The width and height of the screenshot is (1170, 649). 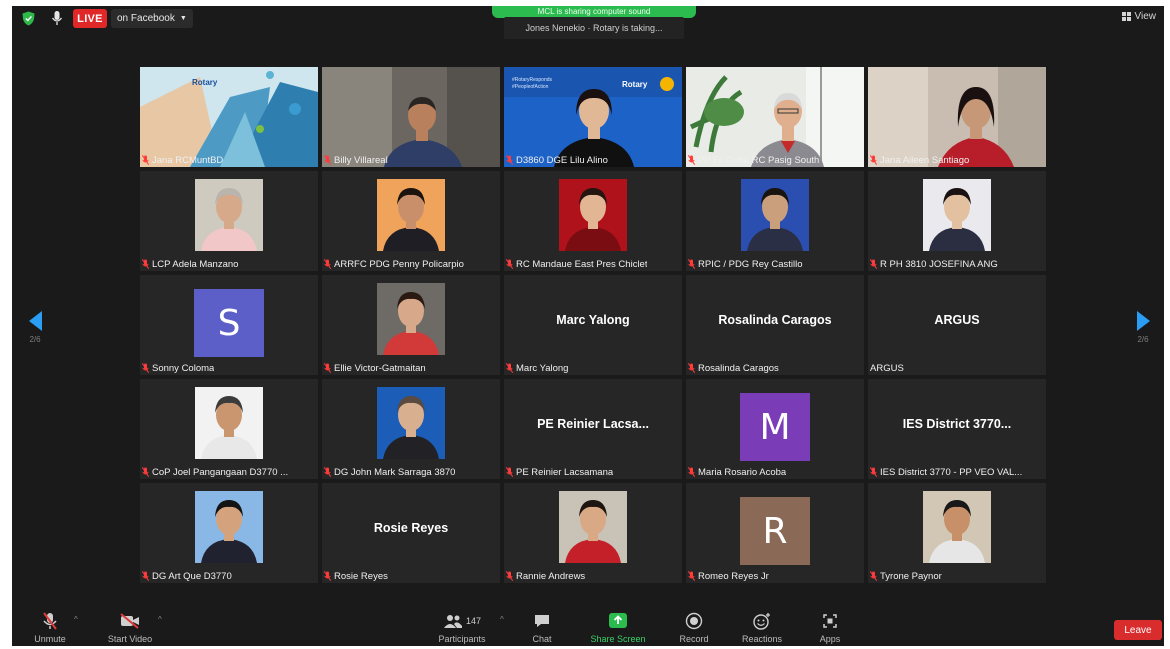 I want to click on participant-tile: Ellie Victor-Gatmaitan, so click(x=411, y=325).